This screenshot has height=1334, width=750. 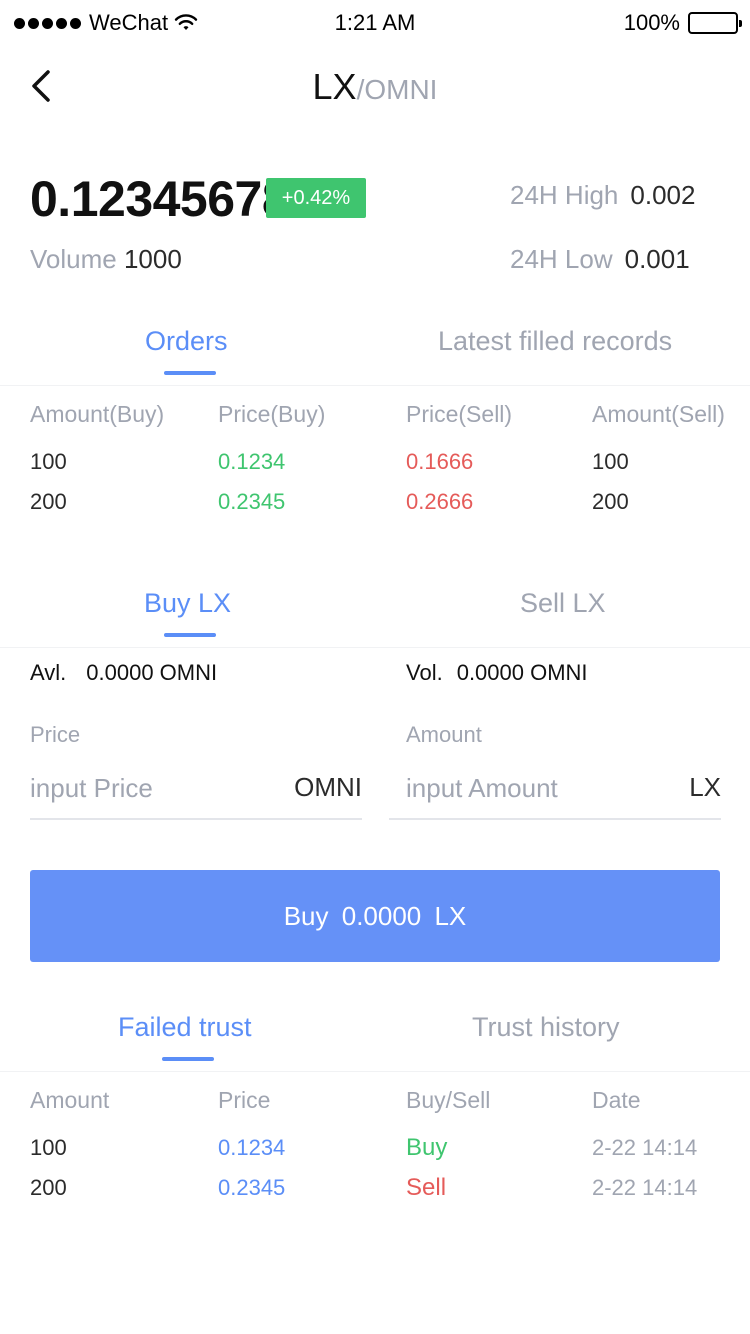 I want to click on col-buy-sell: Buy/Sell, so click(x=448, y=1100).